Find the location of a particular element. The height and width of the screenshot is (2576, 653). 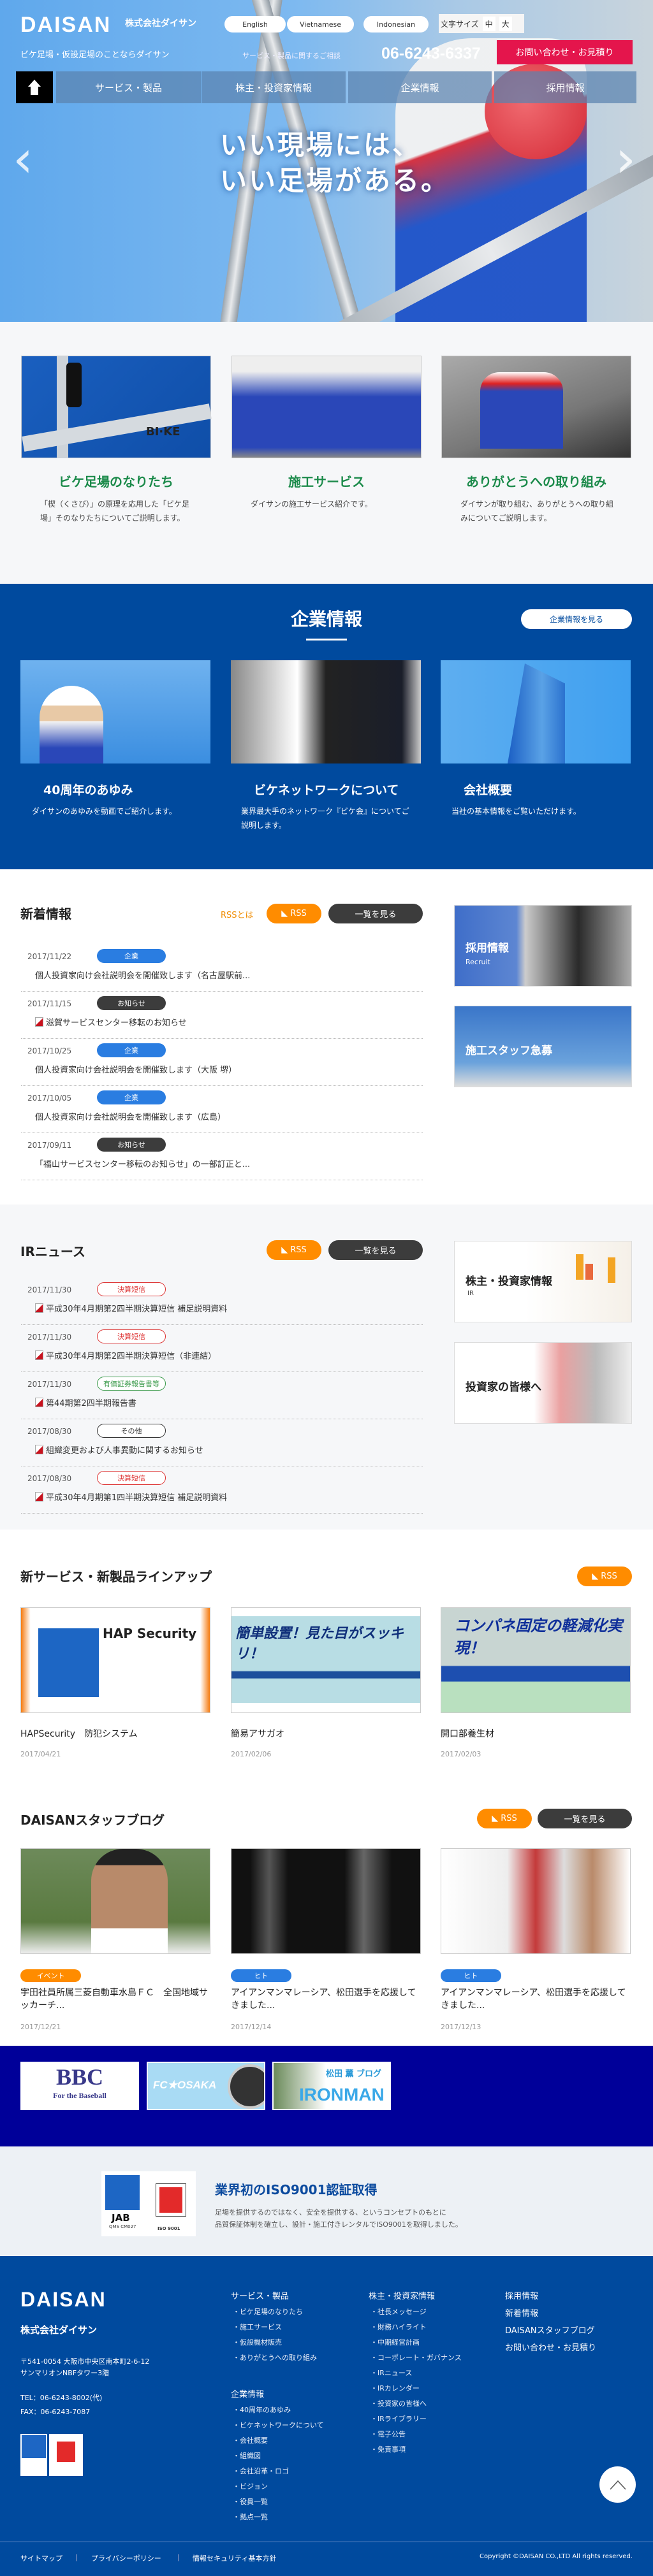

news-item: 2017/10/05 企業 個人投資家向け会社説明会を開催致します（広島） is located at coordinates (222, 1109).